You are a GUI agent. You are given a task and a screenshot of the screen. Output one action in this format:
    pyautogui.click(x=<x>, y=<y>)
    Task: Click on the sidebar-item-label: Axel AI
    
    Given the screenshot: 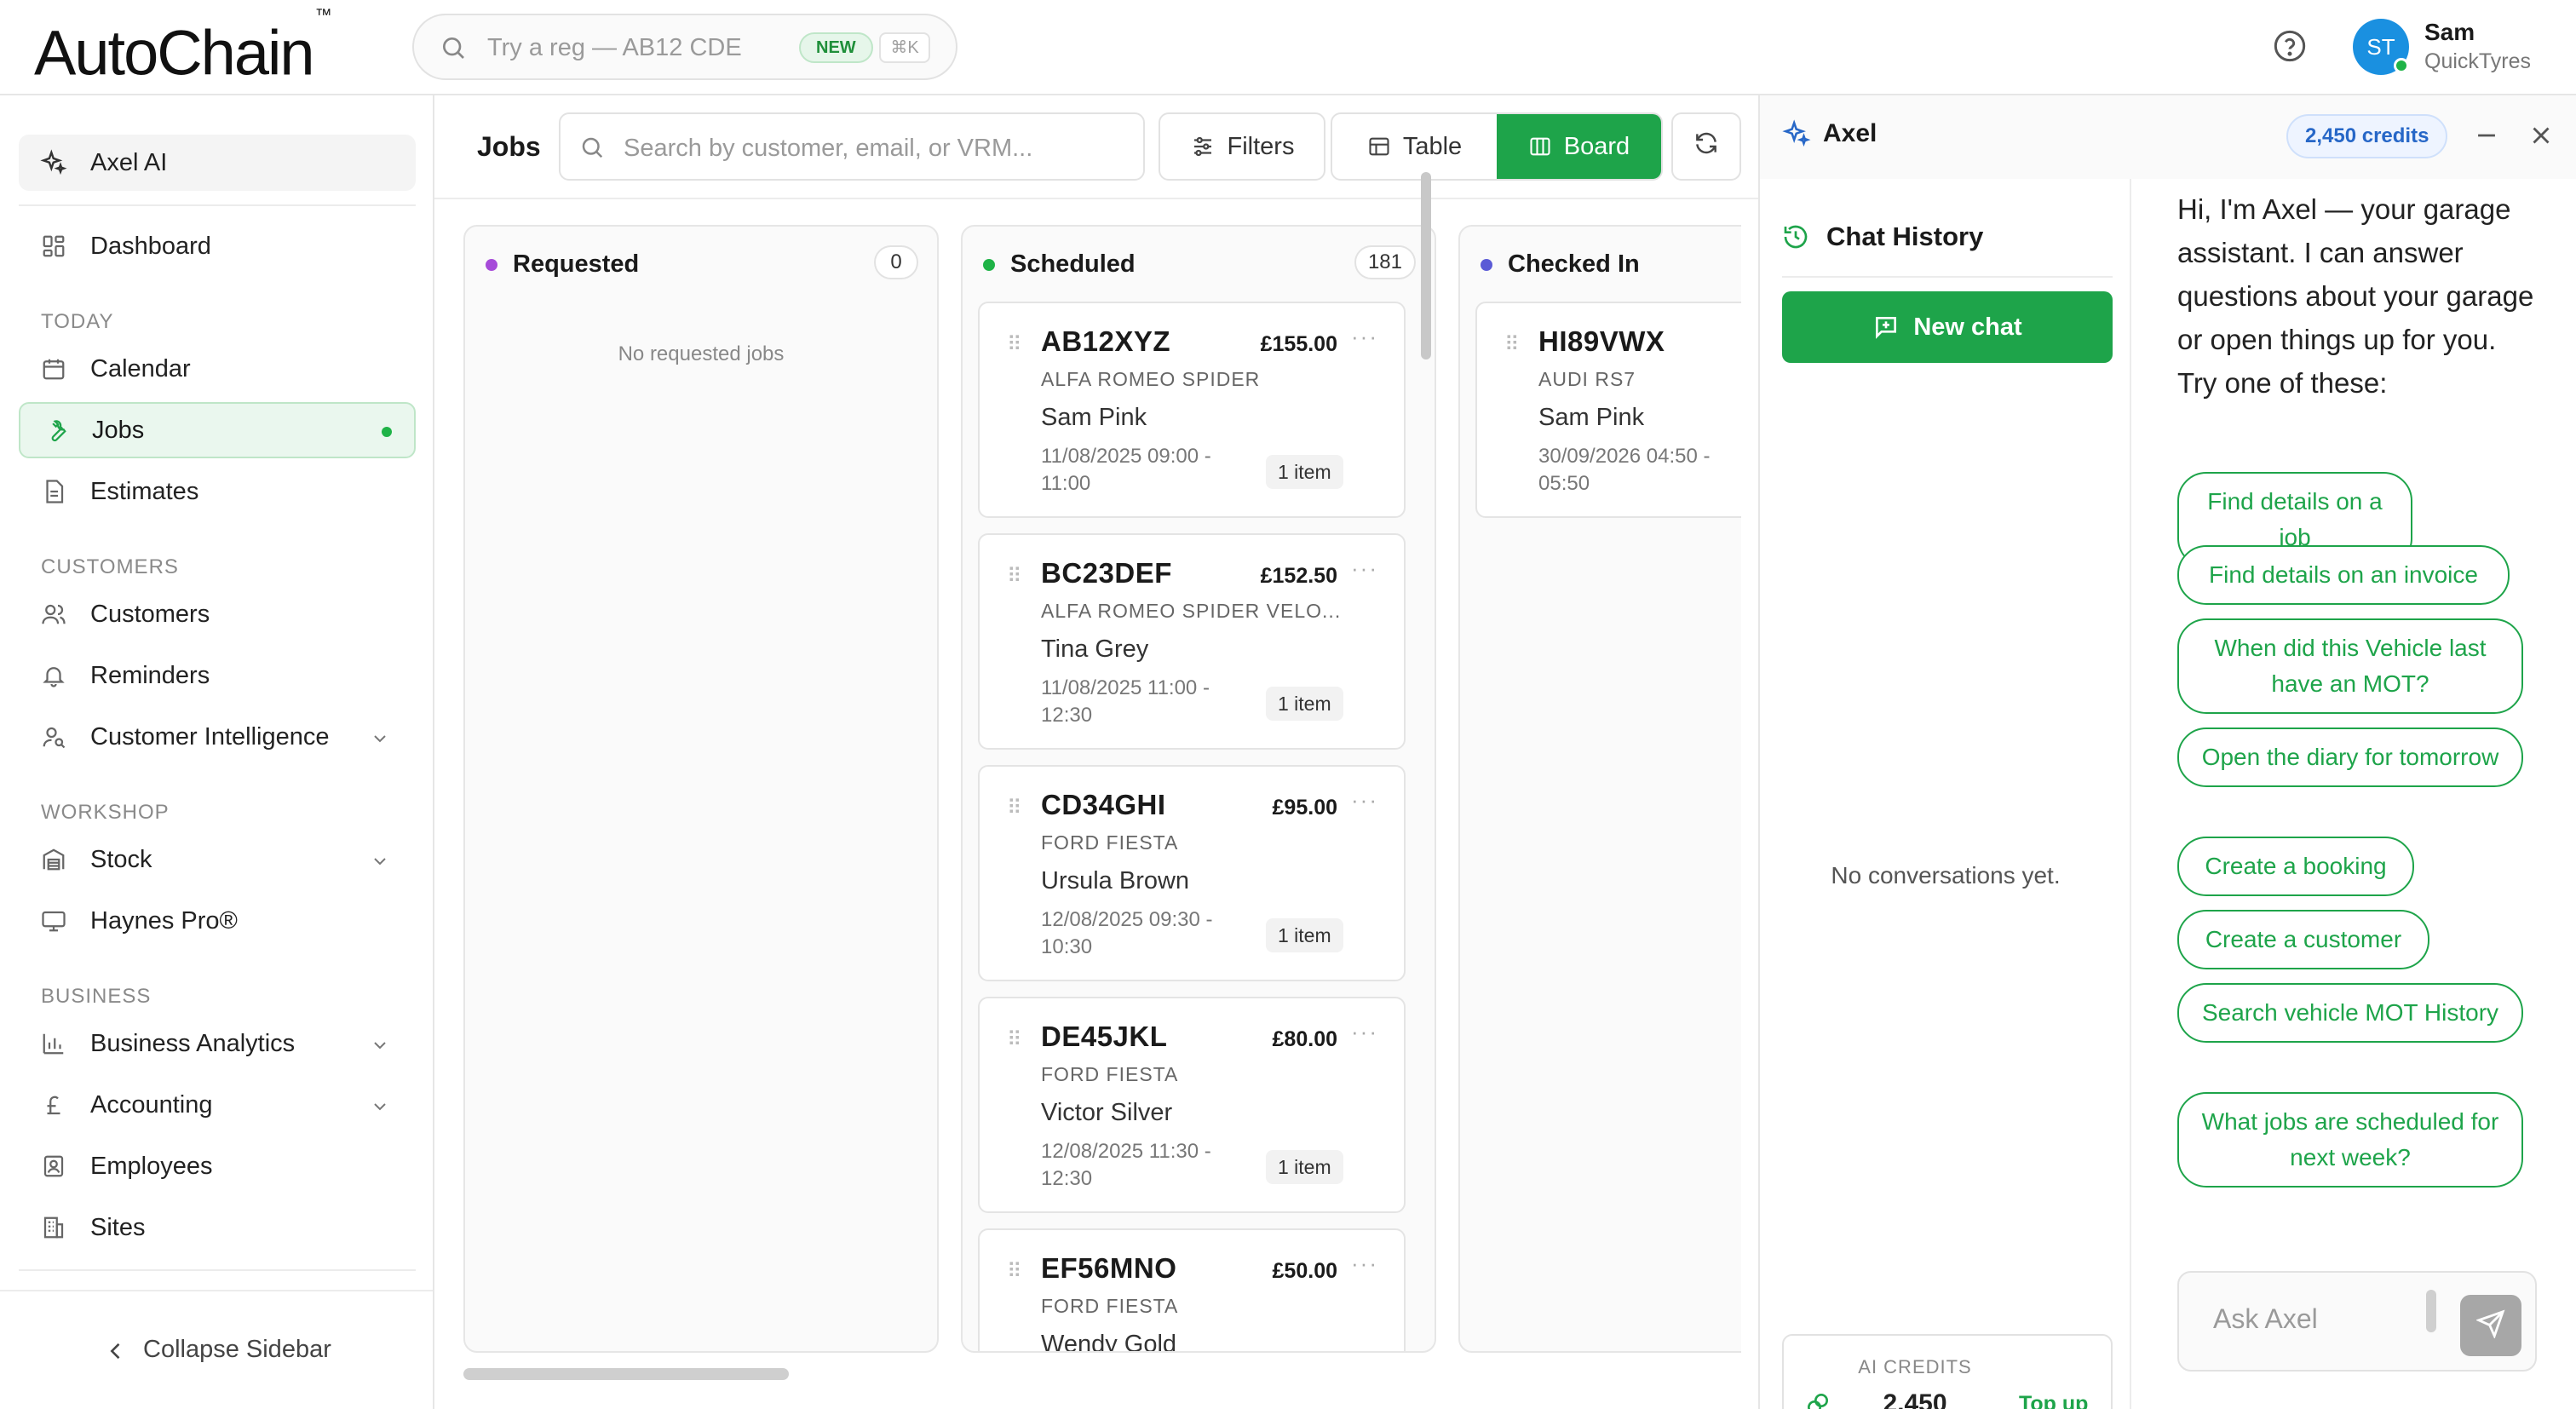 What is the action you would take?
    pyautogui.click(x=129, y=162)
    